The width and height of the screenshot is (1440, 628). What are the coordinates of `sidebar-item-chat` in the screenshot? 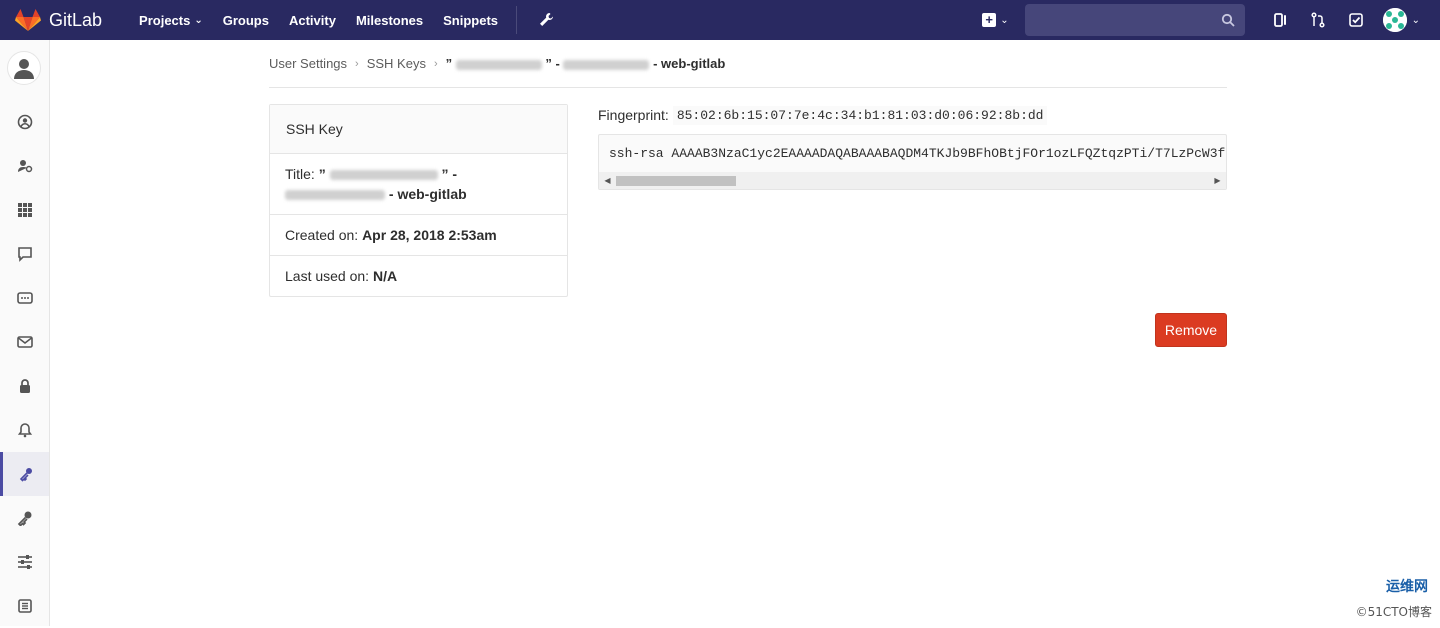 It's located at (24, 254).